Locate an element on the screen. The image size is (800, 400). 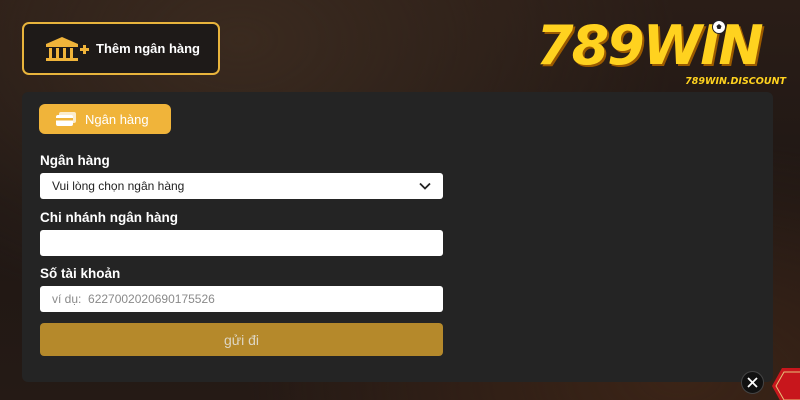
bank-add-icon is located at coordinates (67, 48).